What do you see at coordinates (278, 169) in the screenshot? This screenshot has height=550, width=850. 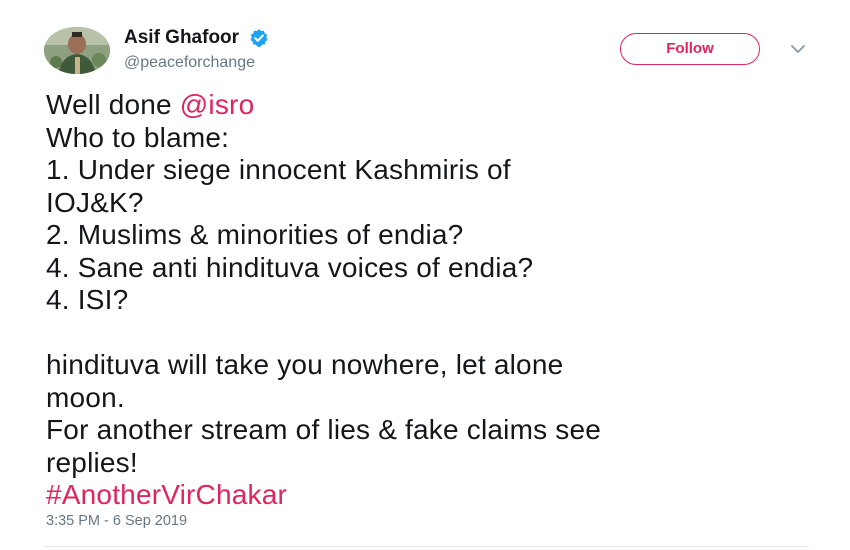 I see `tweet-line: 1. Under siege innocent Kashmiris of` at bounding box center [278, 169].